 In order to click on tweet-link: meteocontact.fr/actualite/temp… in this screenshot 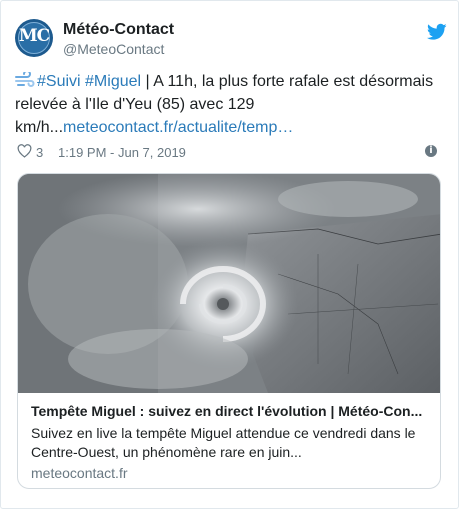, I will do `click(178, 127)`.